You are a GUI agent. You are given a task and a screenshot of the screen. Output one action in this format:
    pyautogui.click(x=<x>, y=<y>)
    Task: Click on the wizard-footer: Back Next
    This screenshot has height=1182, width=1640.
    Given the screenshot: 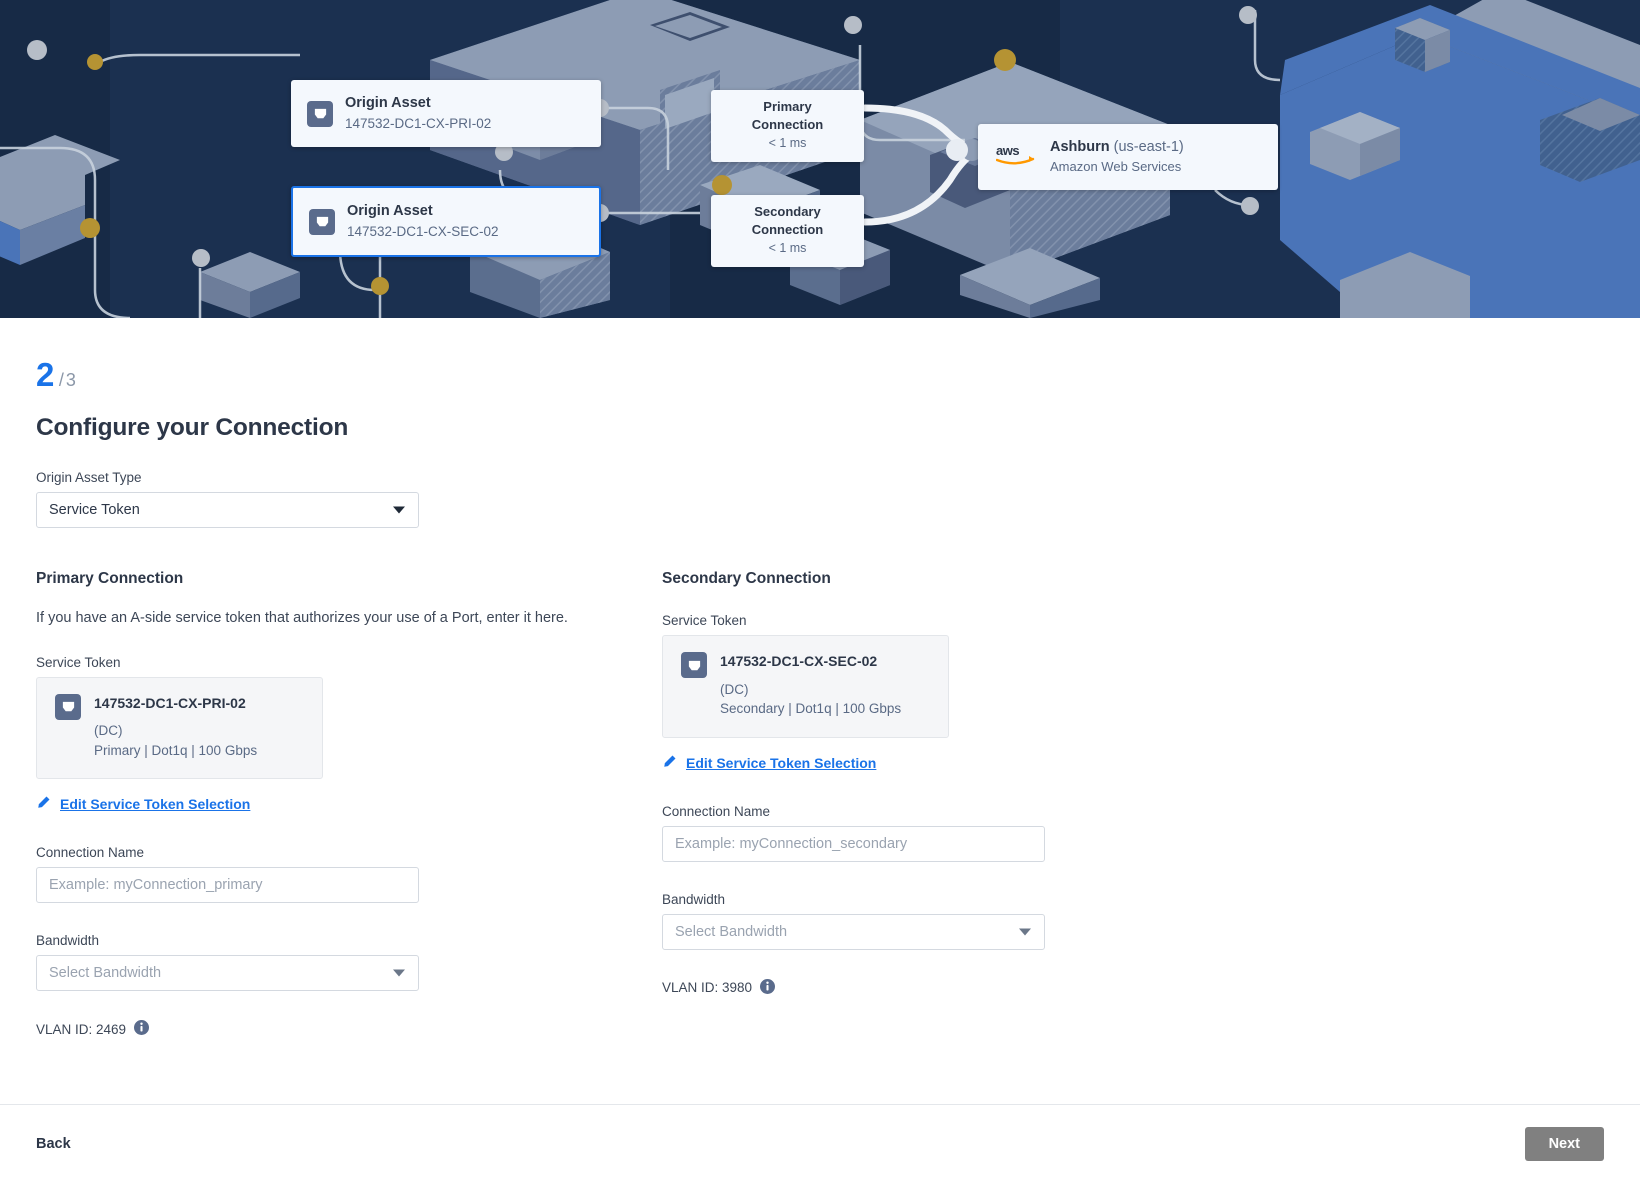 What is the action you would take?
    pyautogui.click(x=820, y=1143)
    